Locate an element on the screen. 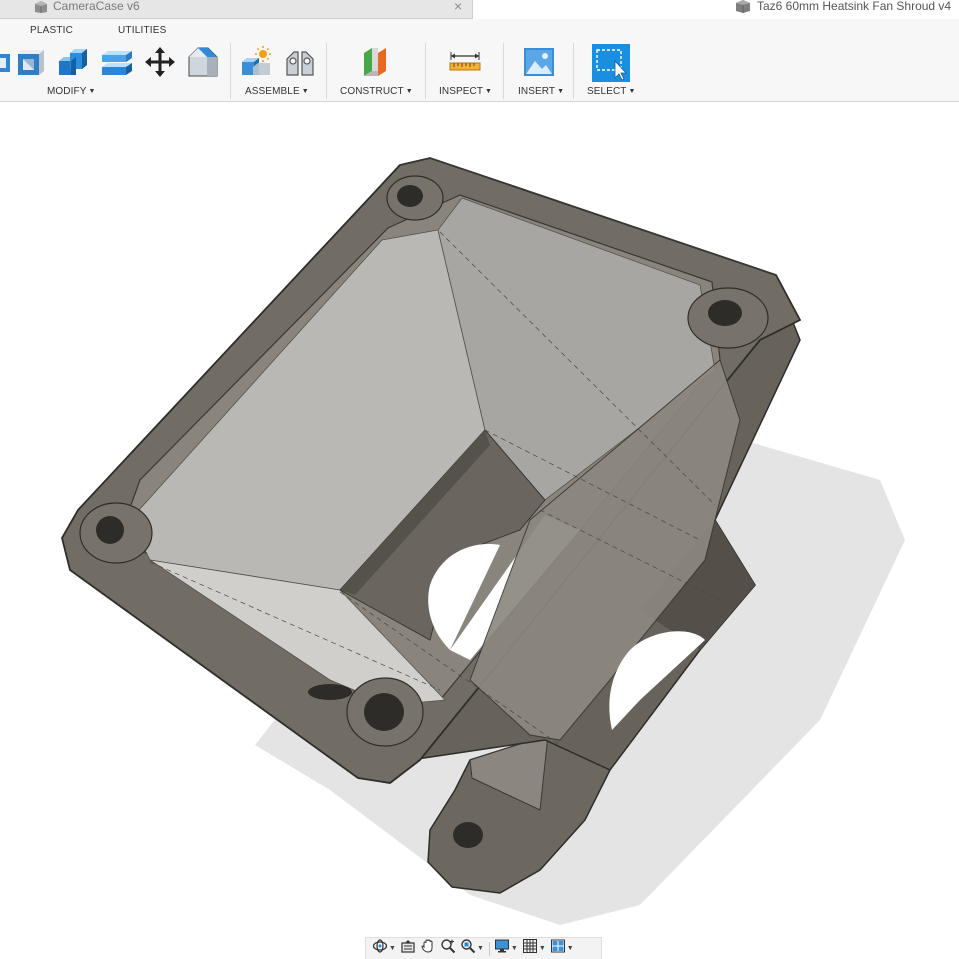 This screenshot has width=959, height=959. insert-image-icon is located at coordinates (539, 62).